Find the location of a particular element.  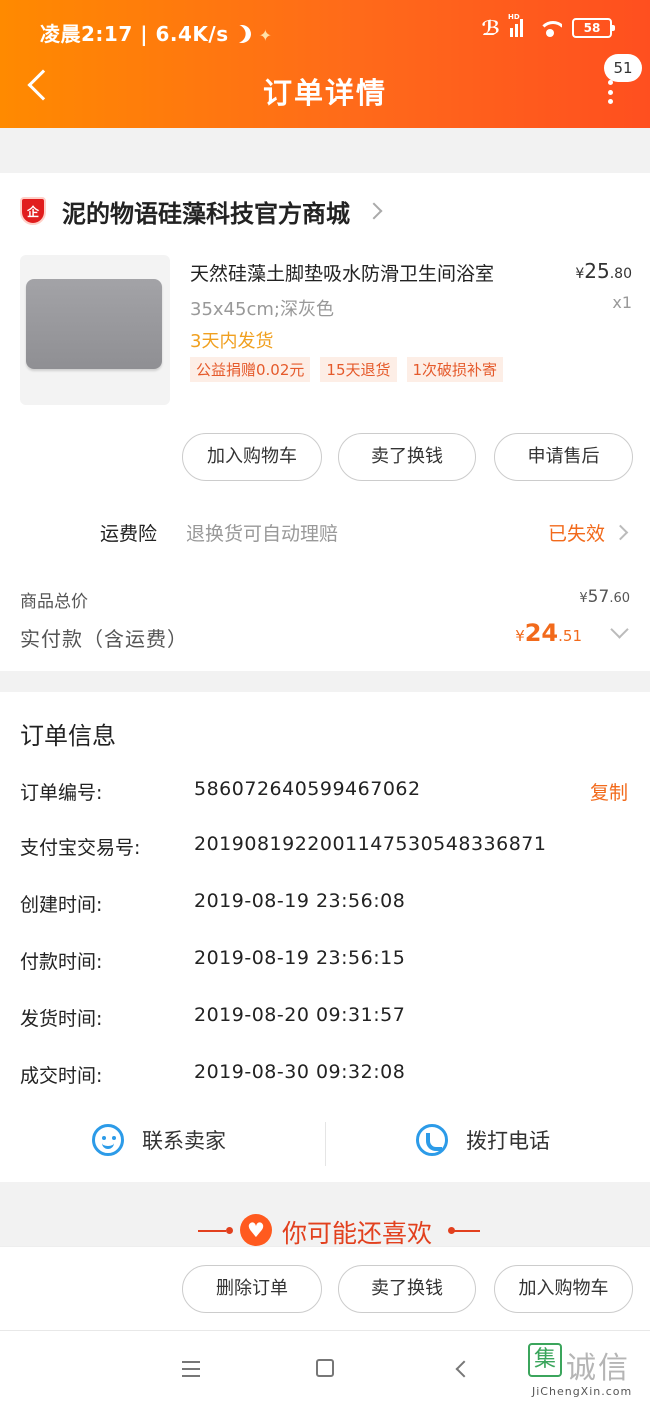

info-row-completed-time: 成交时间: 2019-08-30 09:32:08 is located at coordinates (325, 1076).